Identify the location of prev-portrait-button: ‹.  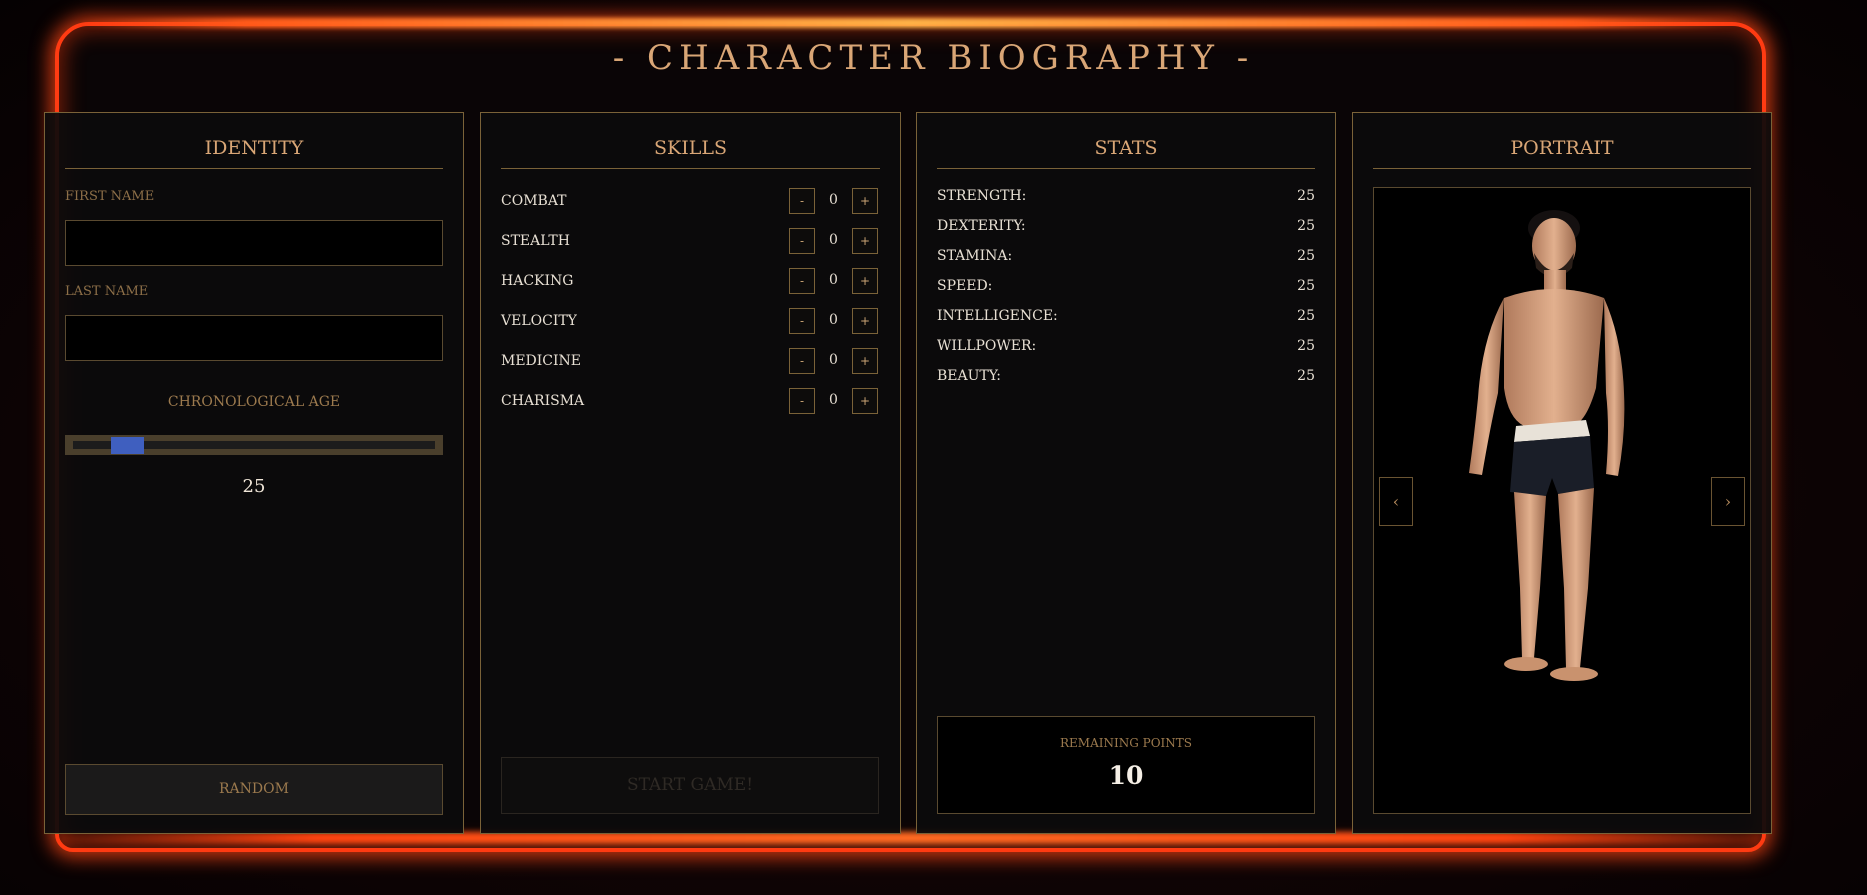
(1396, 501).